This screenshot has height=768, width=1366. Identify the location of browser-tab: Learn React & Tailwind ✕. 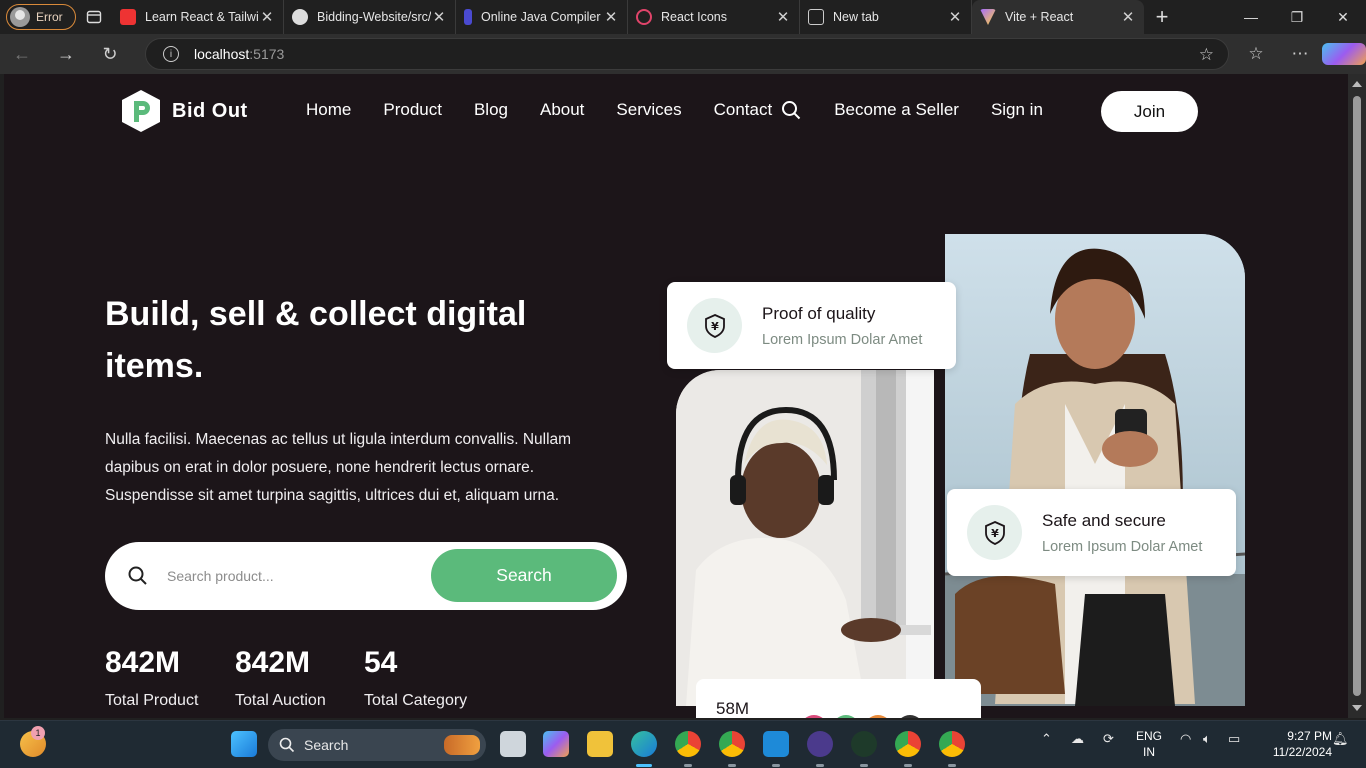
(198, 17).